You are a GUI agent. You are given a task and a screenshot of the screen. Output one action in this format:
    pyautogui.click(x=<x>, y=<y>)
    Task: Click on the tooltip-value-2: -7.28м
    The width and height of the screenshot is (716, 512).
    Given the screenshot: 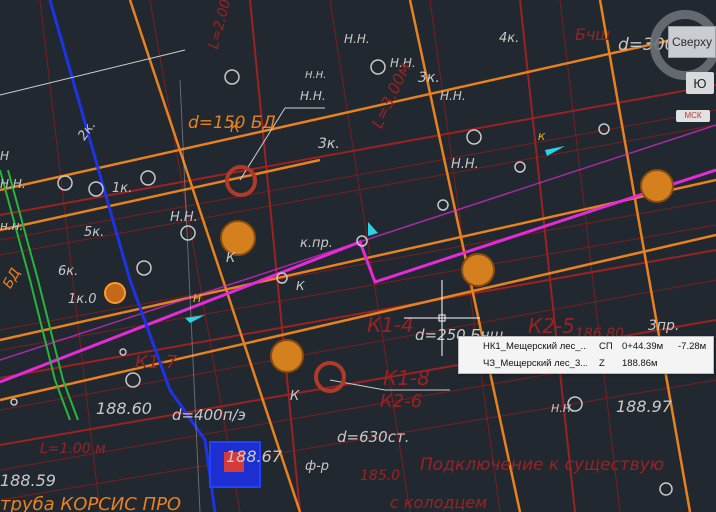 What is the action you would take?
    pyautogui.click(x=692, y=346)
    